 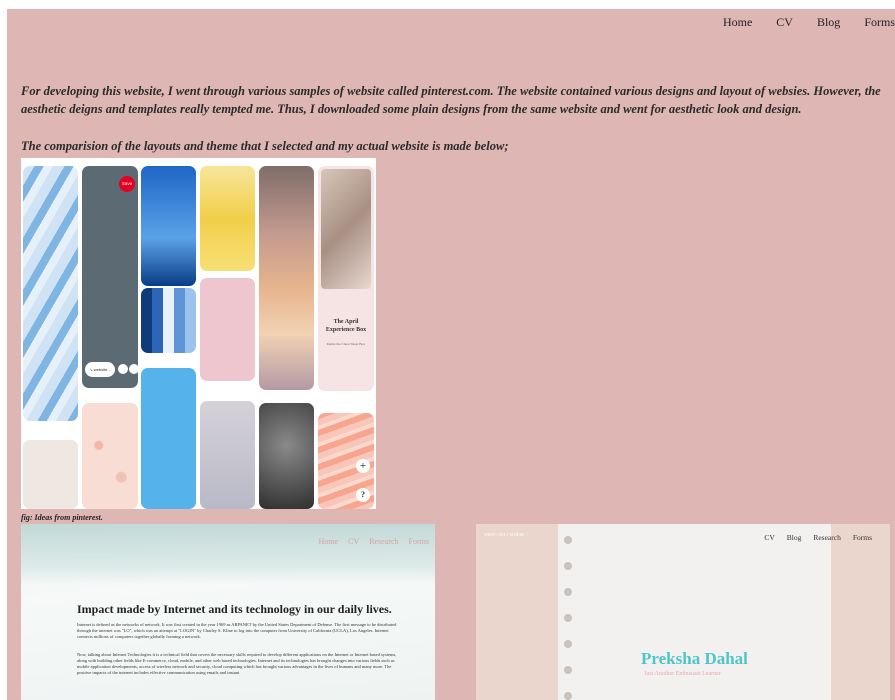 I want to click on screenshot-tagline: WHAT I SEE I’M HERE ♡, so click(x=507, y=534).